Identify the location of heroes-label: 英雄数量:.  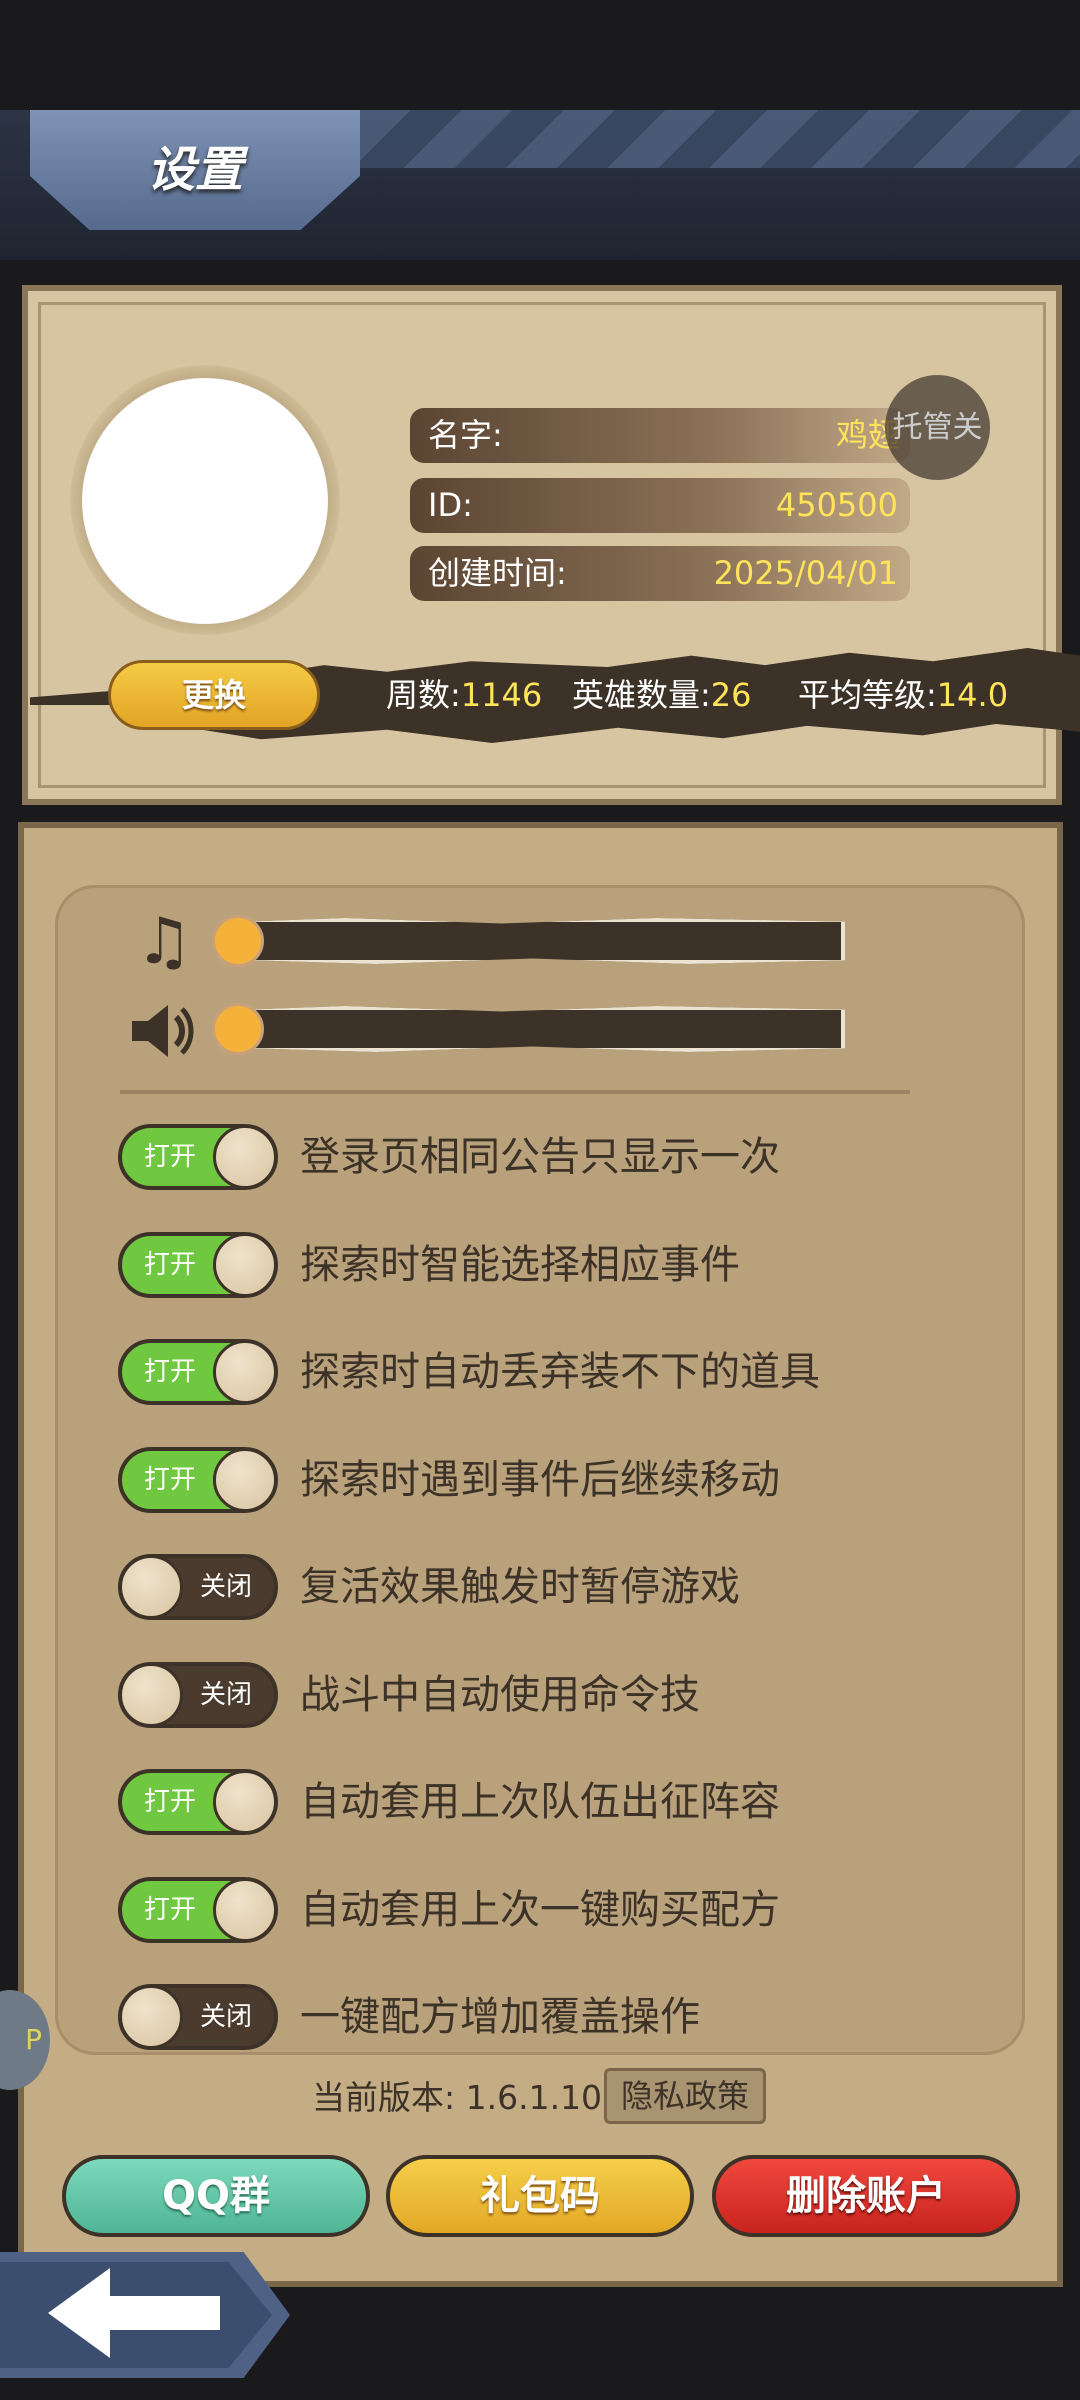
(641, 695).